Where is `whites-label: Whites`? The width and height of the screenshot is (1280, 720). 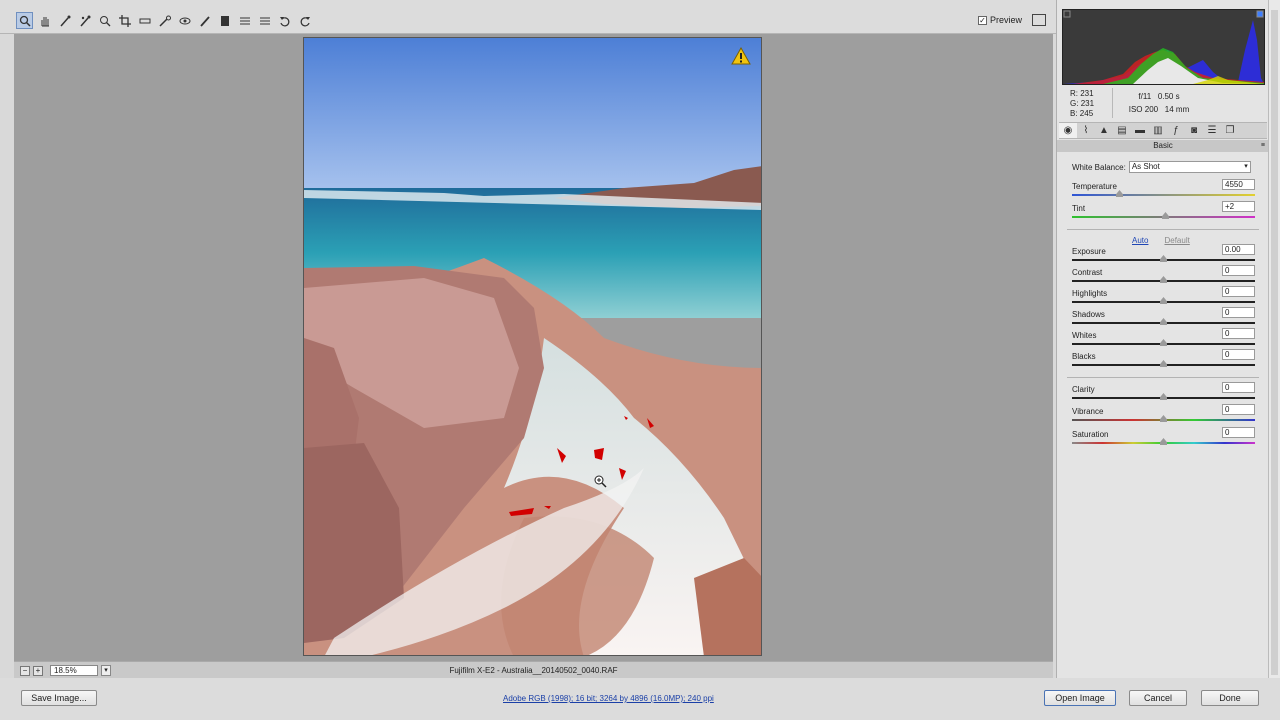 whites-label: Whites is located at coordinates (1084, 335).